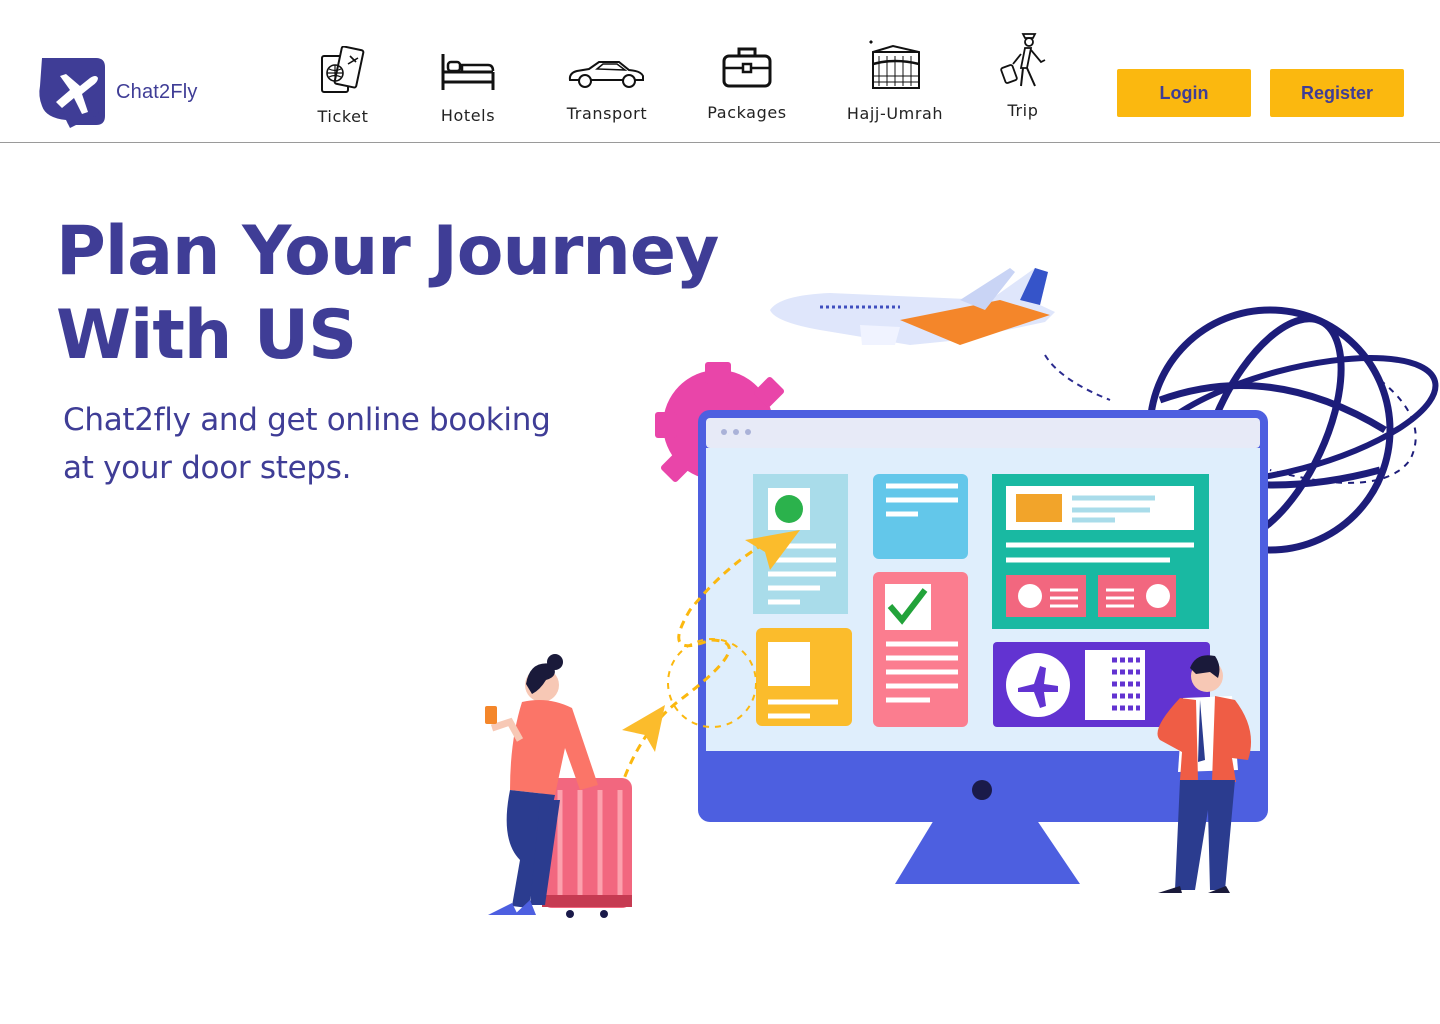 This screenshot has height=1024, width=1440. Describe the element at coordinates (747, 112) in the screenshot. I see `nav-label-packages: Packages` at that location.